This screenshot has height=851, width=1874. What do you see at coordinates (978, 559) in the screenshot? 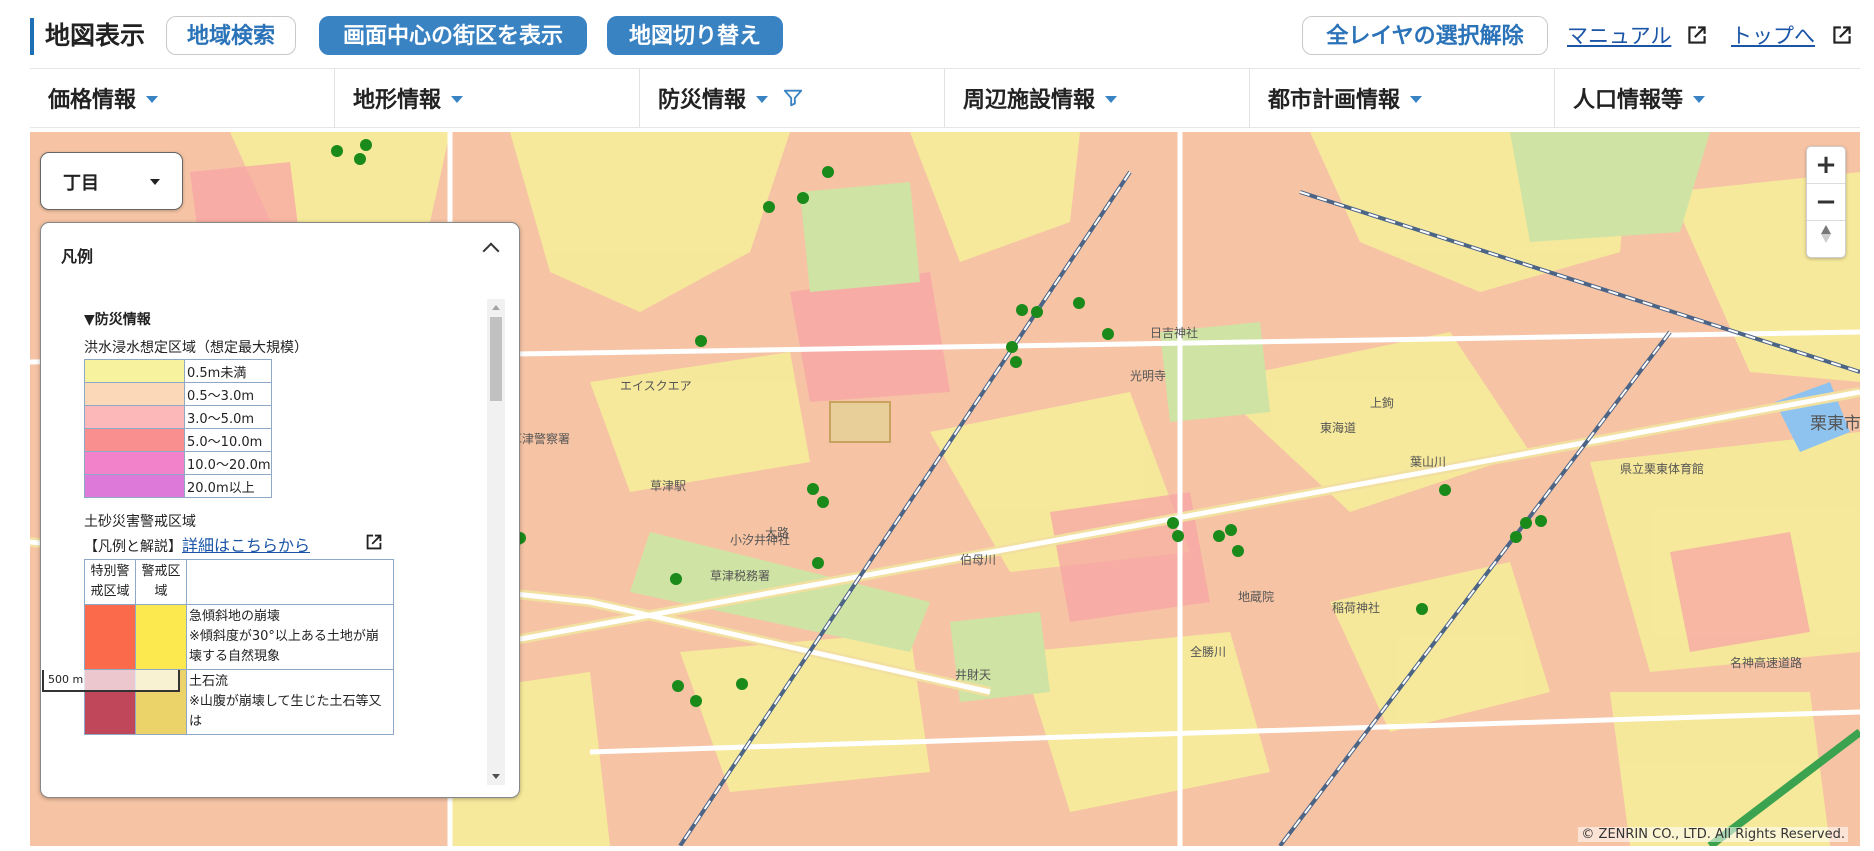
I see `svg-text: 伯母川` at bounding box center [978, 559].